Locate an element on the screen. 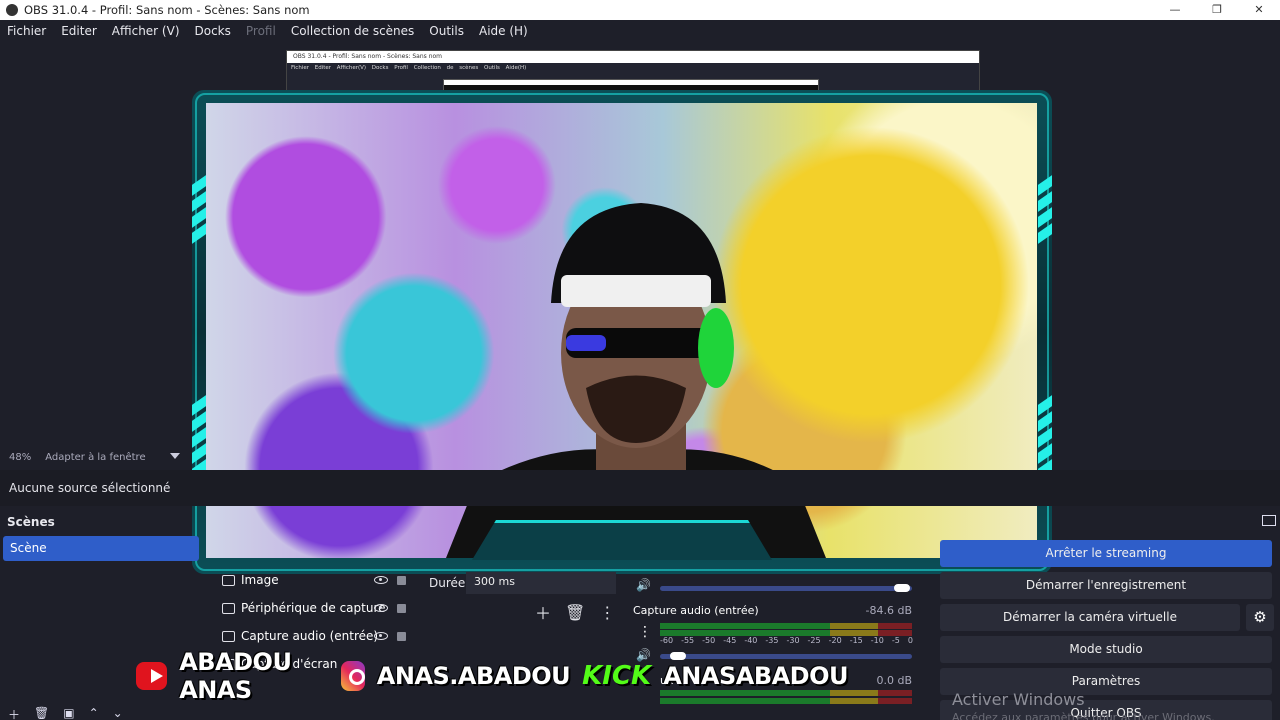 This screenshot has width=1280, height=720. meter-scale: -60 -55 -50 -45 -40 -35 -30 -25 -20 -15 -10 -5 0 is located at coordinates (786, 640).